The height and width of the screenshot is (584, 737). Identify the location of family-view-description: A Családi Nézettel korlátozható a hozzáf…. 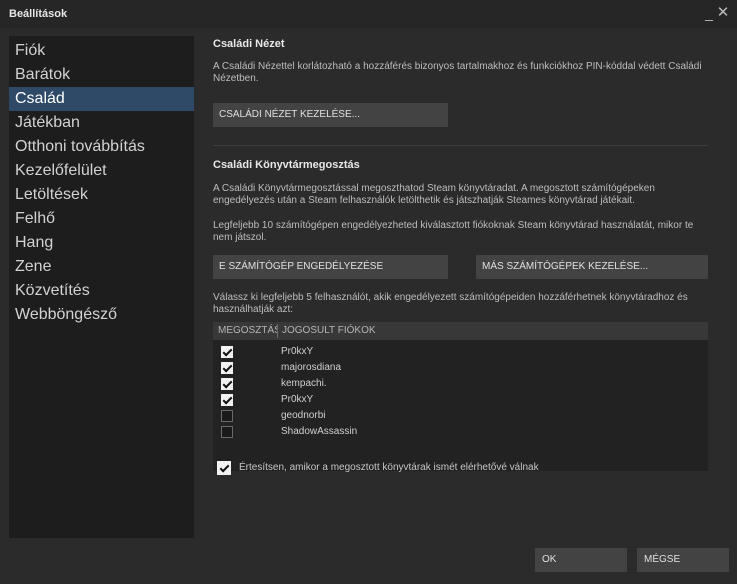
(457, 72).